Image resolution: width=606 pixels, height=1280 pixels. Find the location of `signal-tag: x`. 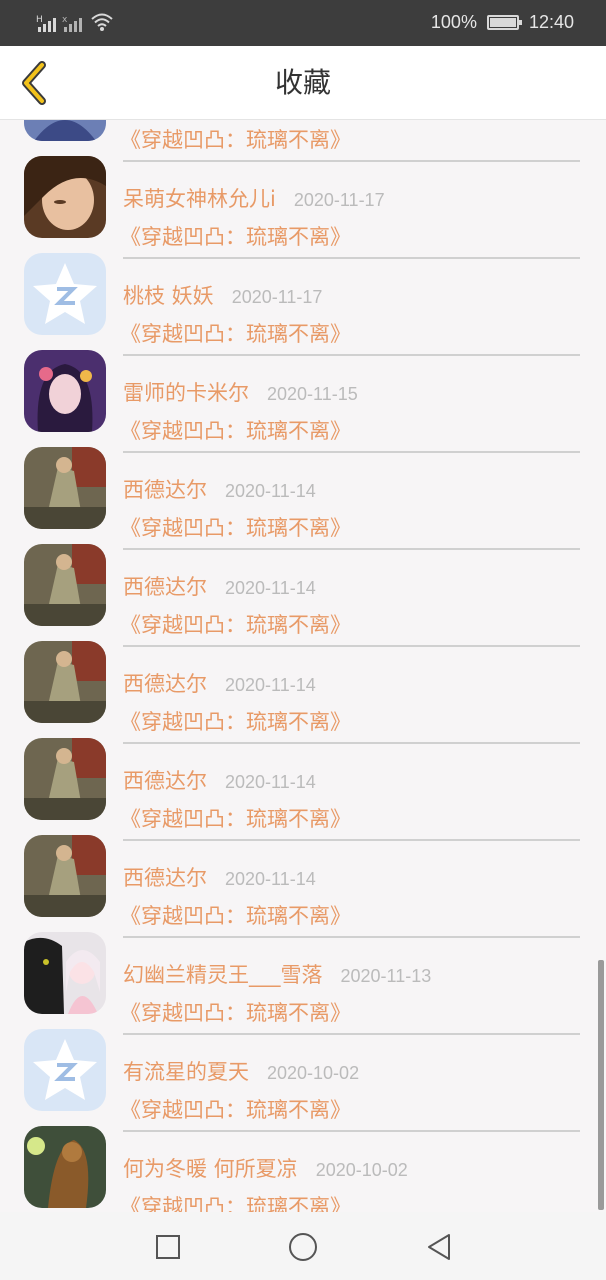

signal-tag: x is located at coordinates (65, 20).